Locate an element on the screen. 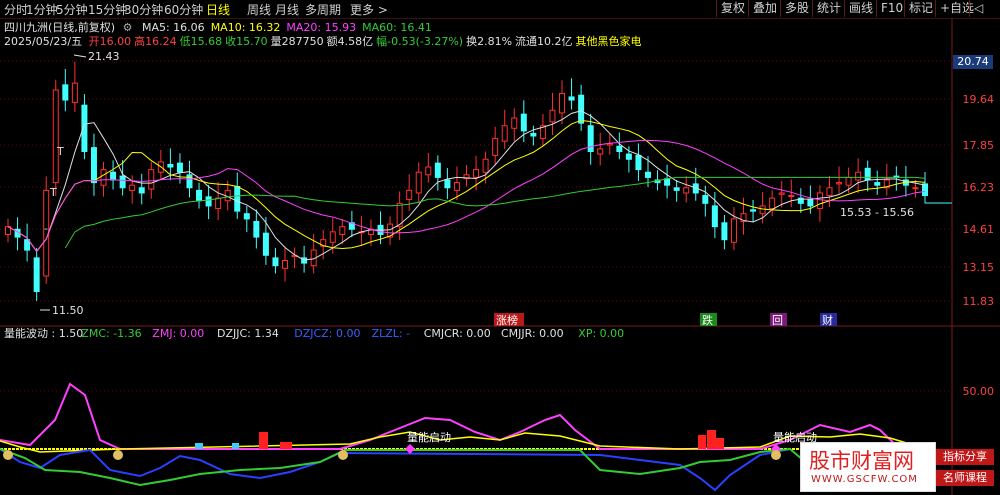  watermark-tag-indicator: 指标分享 is located at coordinates (965, 457).